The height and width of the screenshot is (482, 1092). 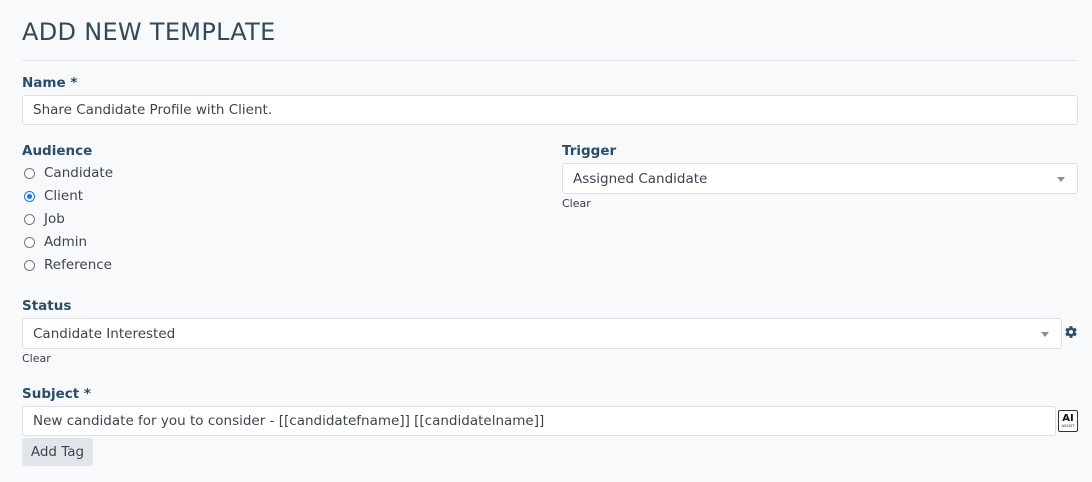 I want to click on name-label: Name *, so click(x=50, y=83).